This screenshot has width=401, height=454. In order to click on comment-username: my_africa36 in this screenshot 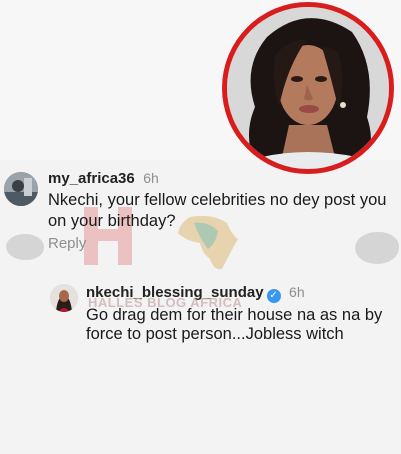, I will do `click(91, 178)`.